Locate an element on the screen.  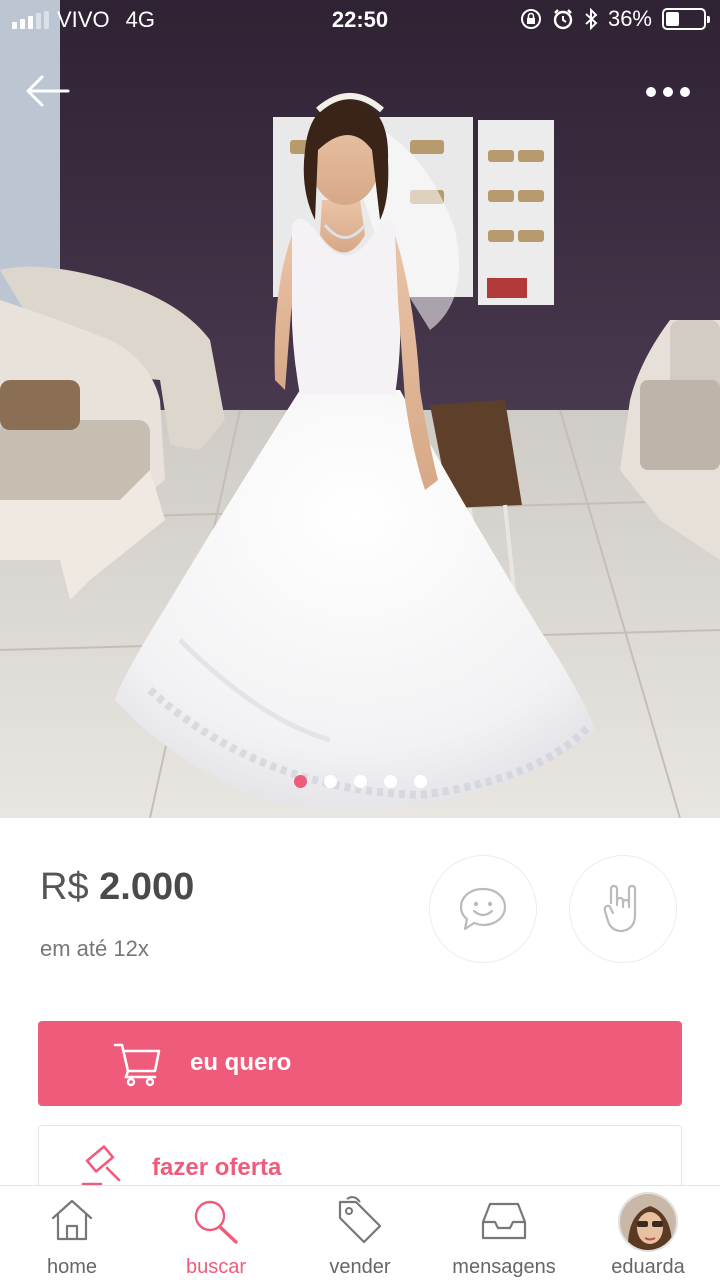
status-bar: VIVO 4G 22:50 36% is located at coordinates (360, 20).